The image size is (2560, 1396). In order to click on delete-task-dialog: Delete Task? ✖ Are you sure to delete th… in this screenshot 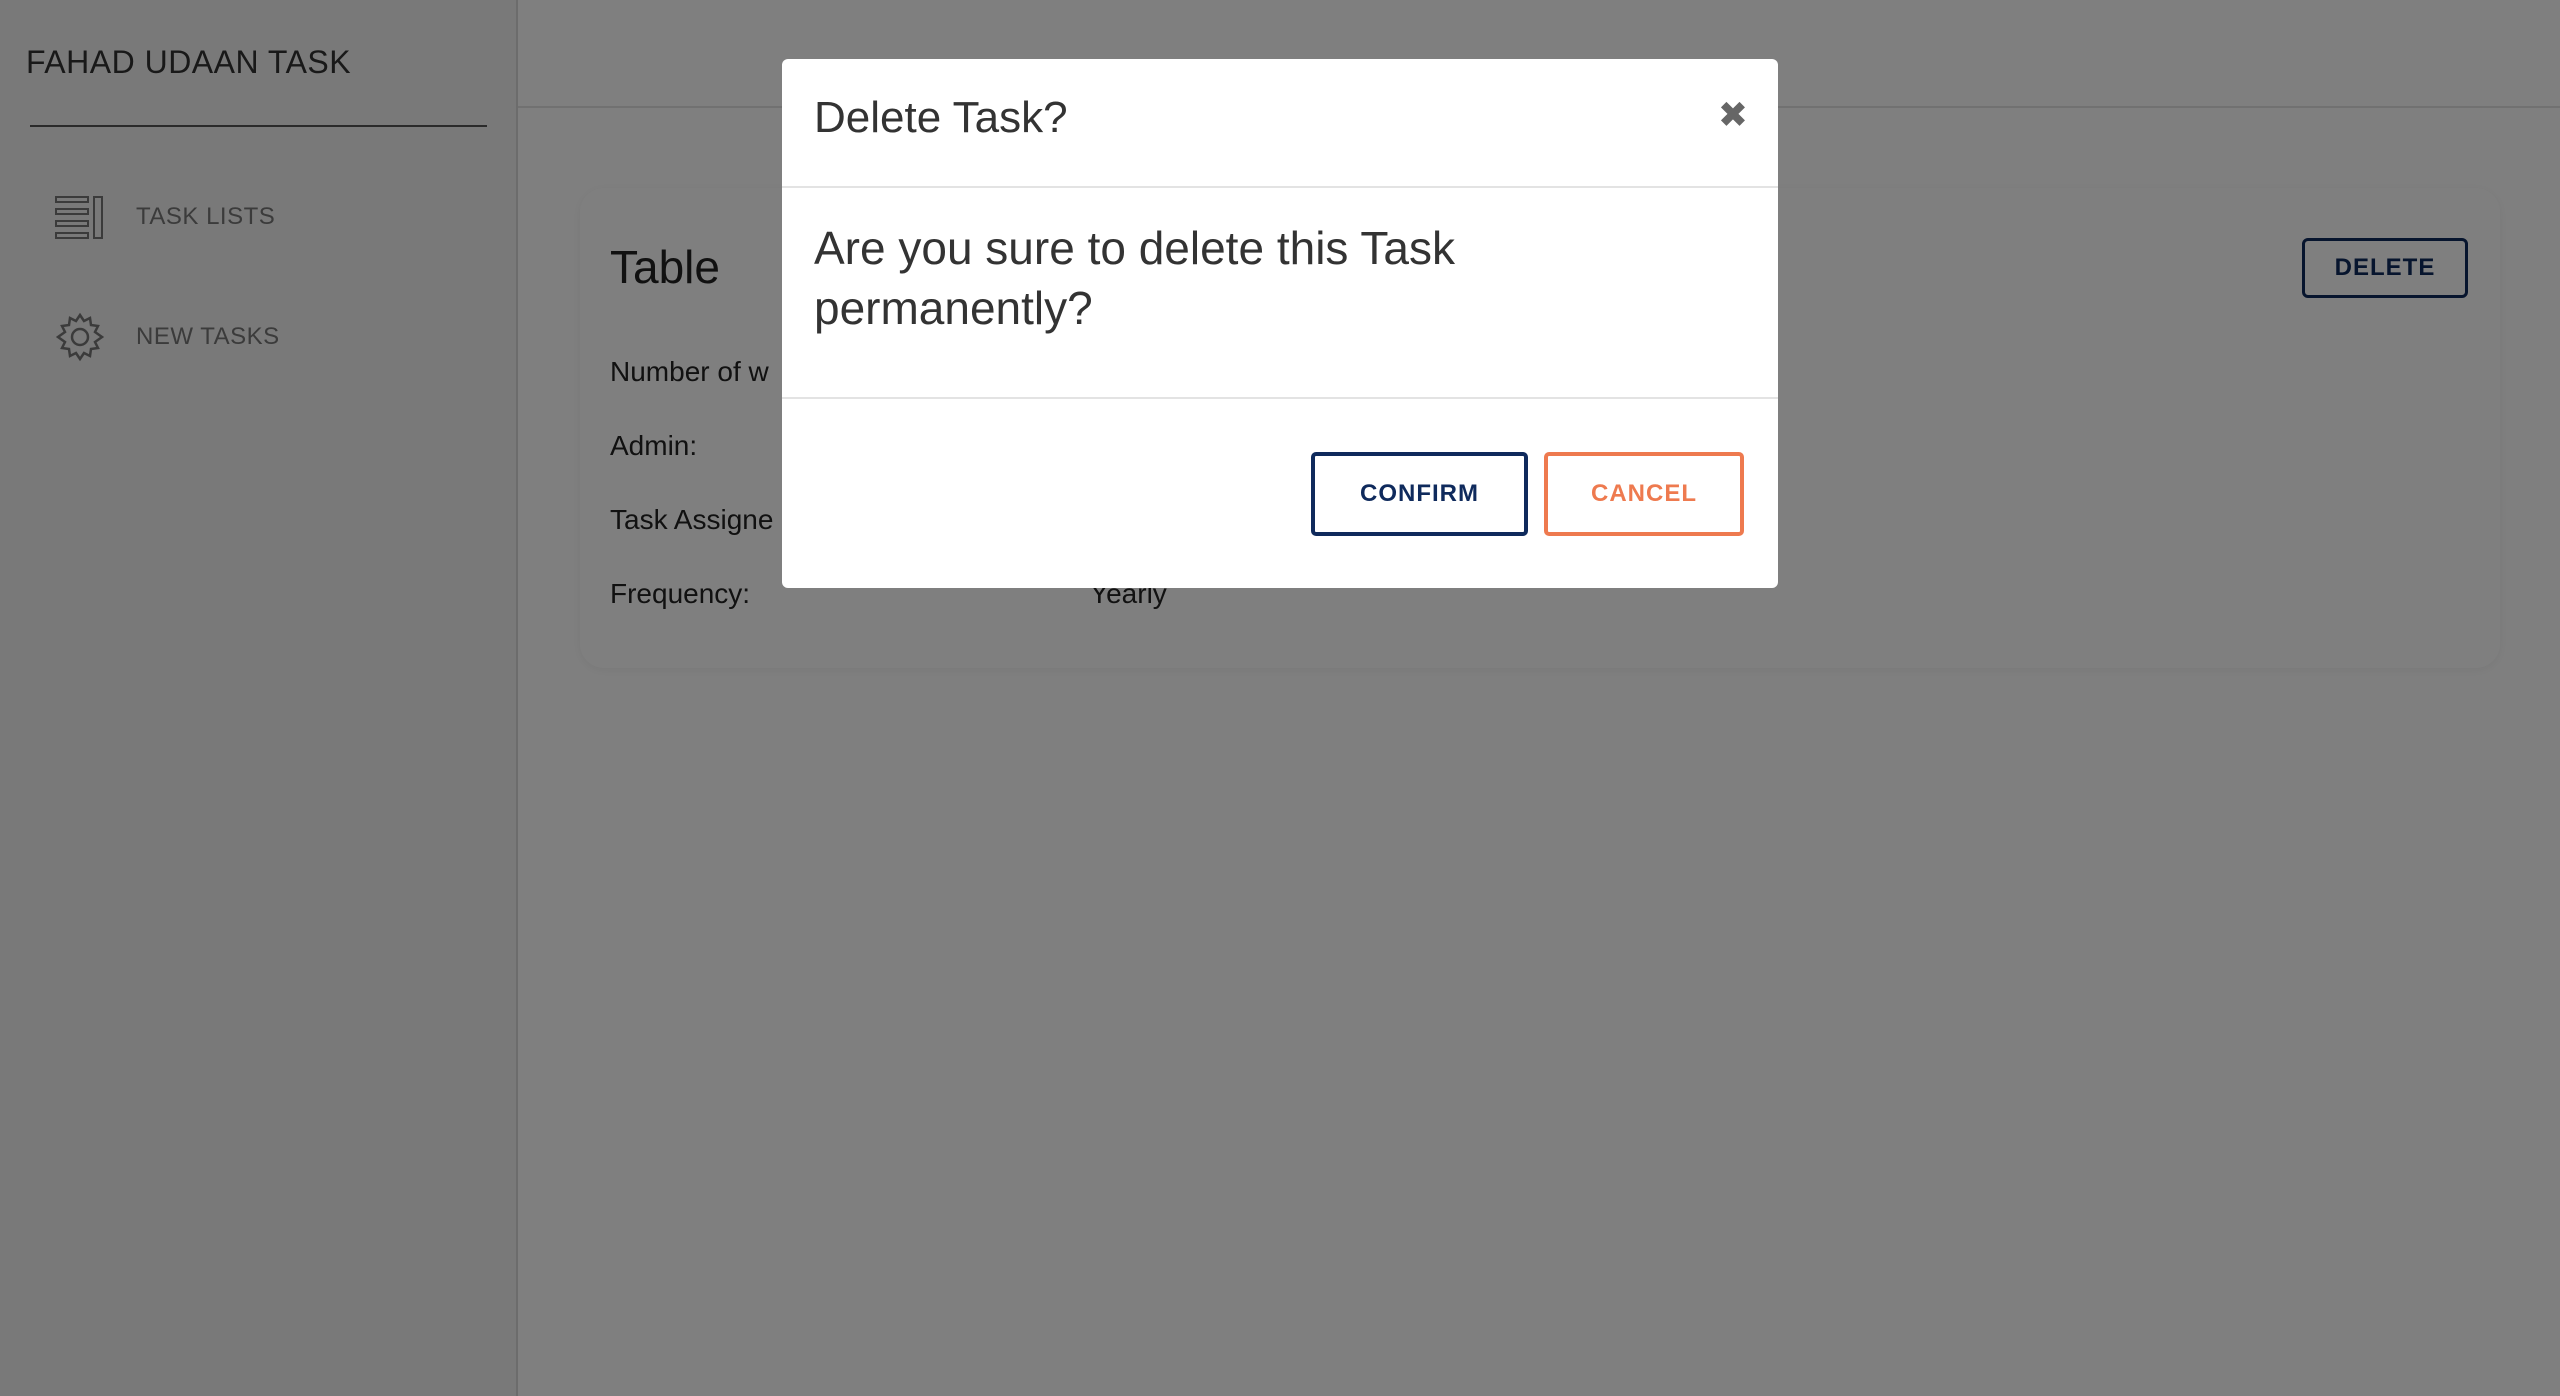, I will do `click(1280, 323)`.